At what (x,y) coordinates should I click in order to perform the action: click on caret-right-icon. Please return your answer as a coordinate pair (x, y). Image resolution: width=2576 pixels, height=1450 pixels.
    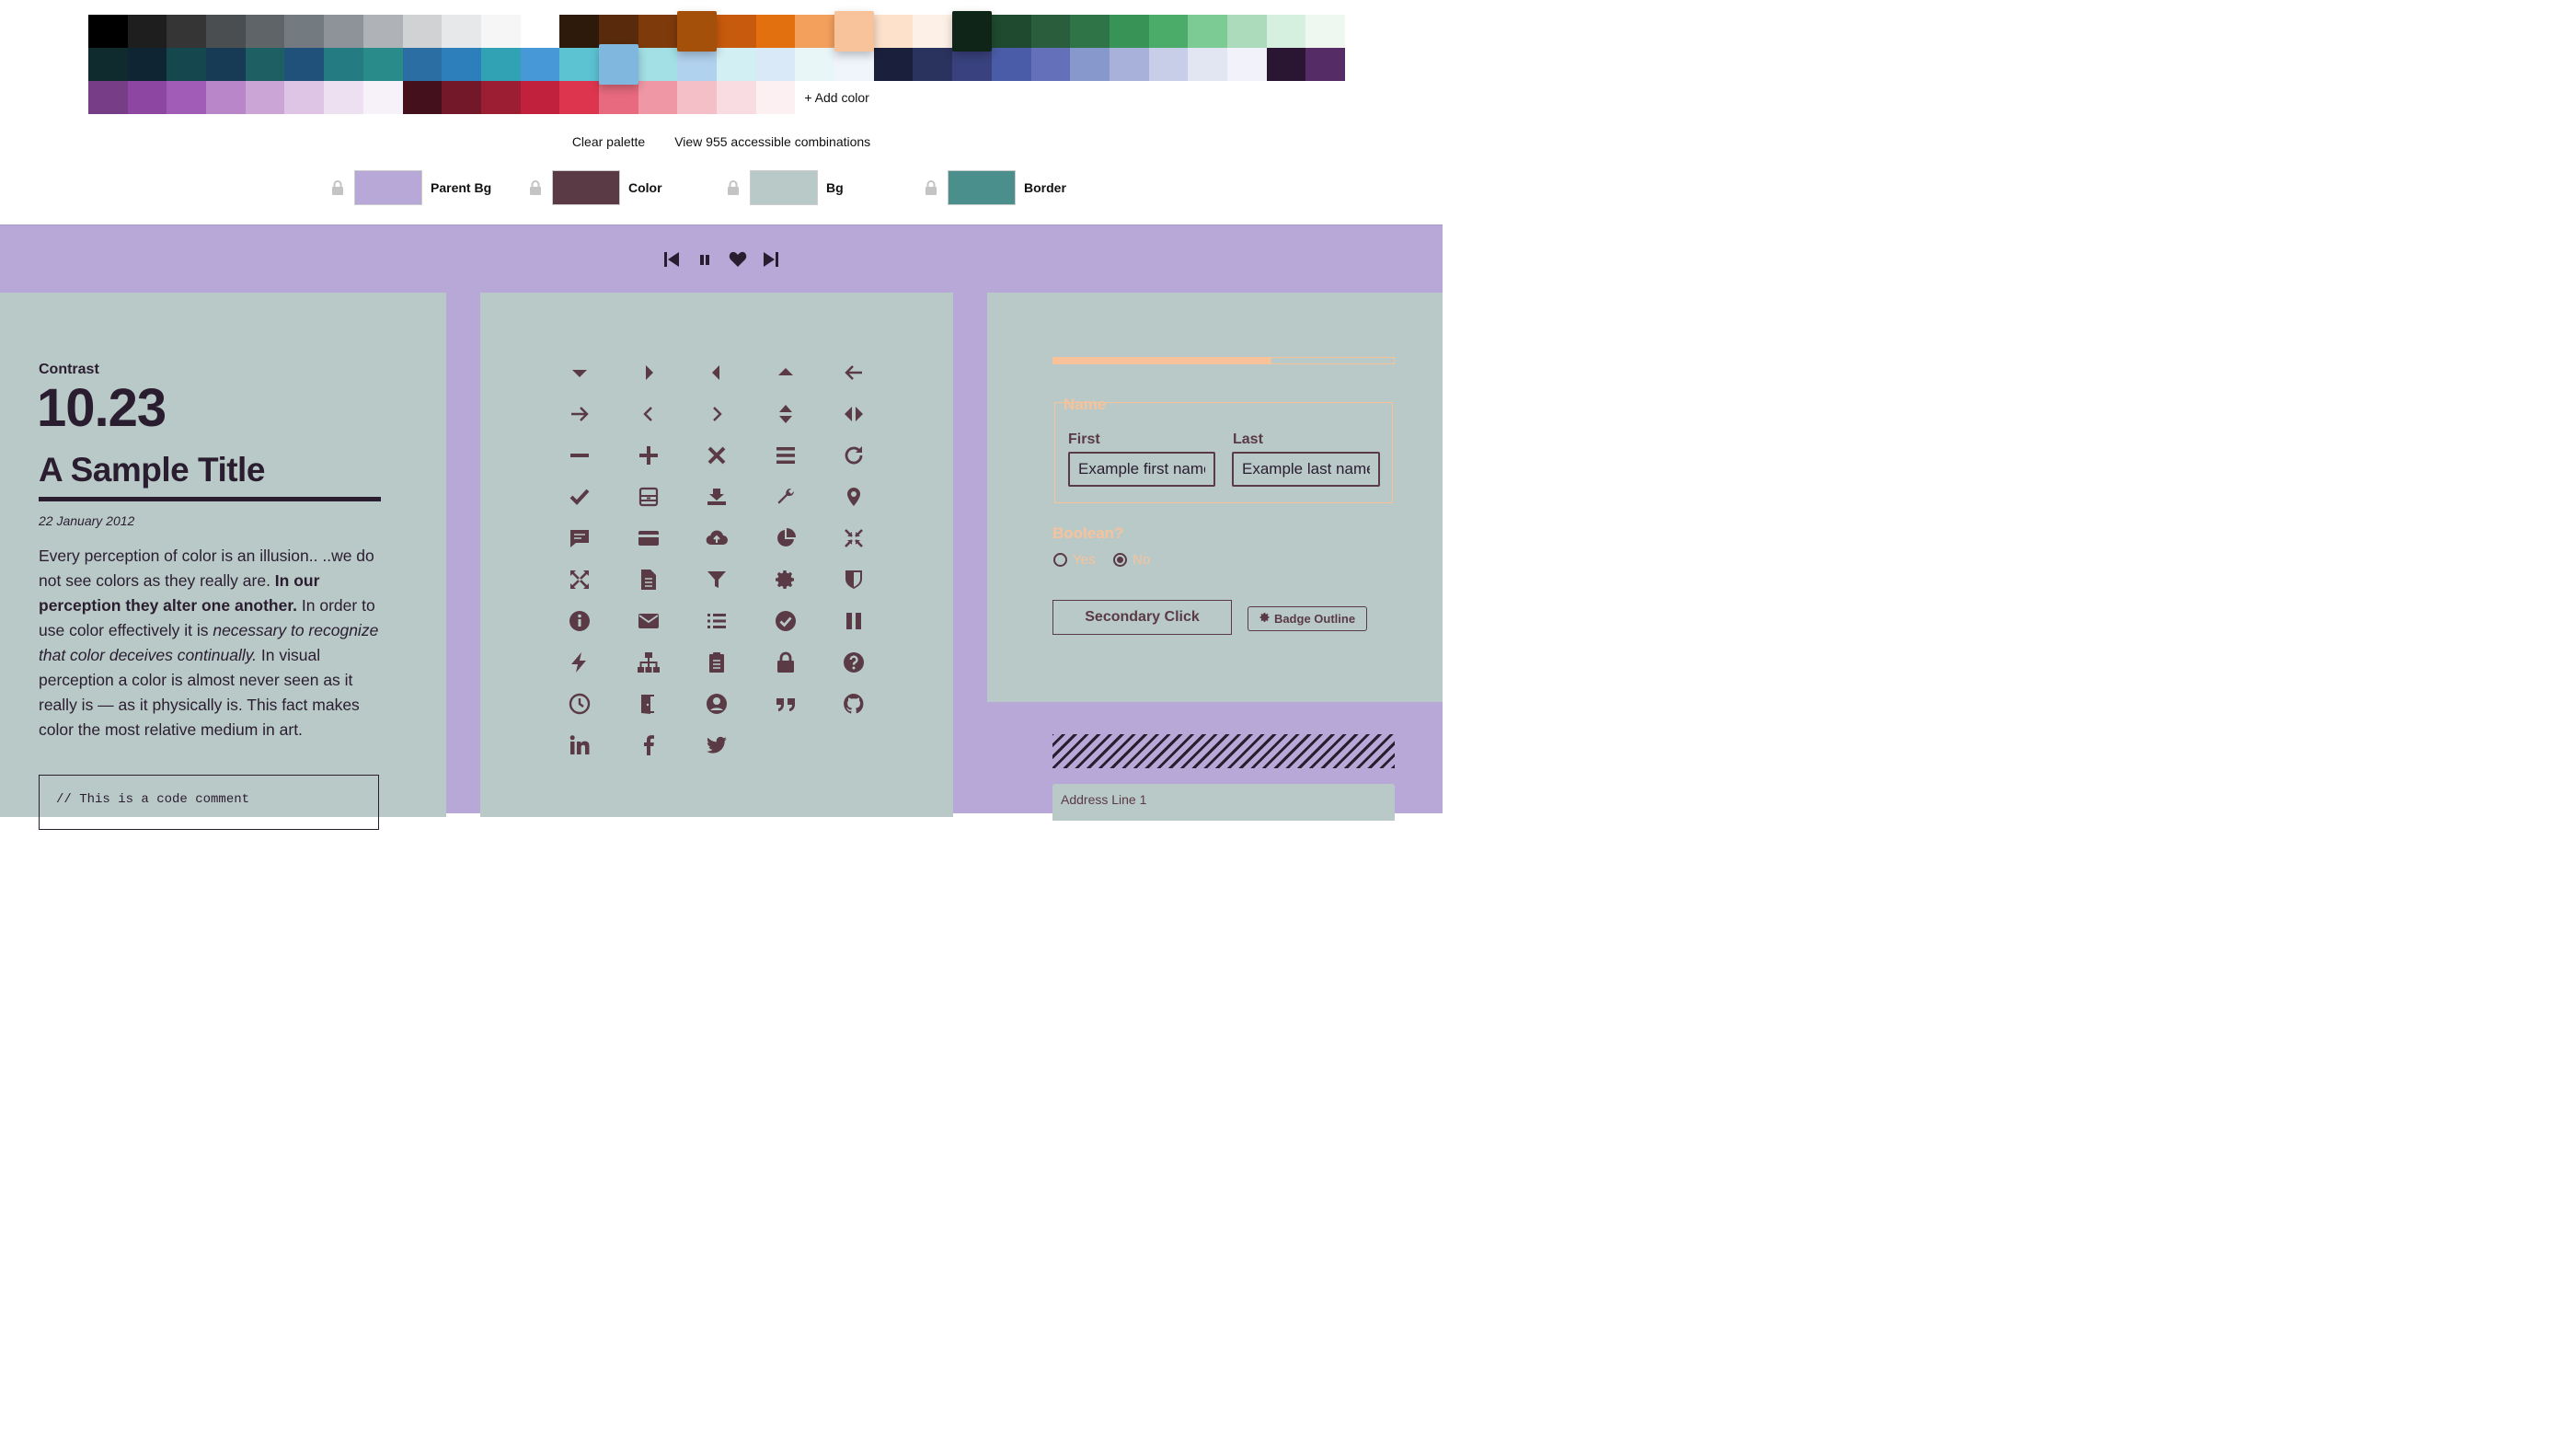
    Looking at the image, I should click on (649, 372).